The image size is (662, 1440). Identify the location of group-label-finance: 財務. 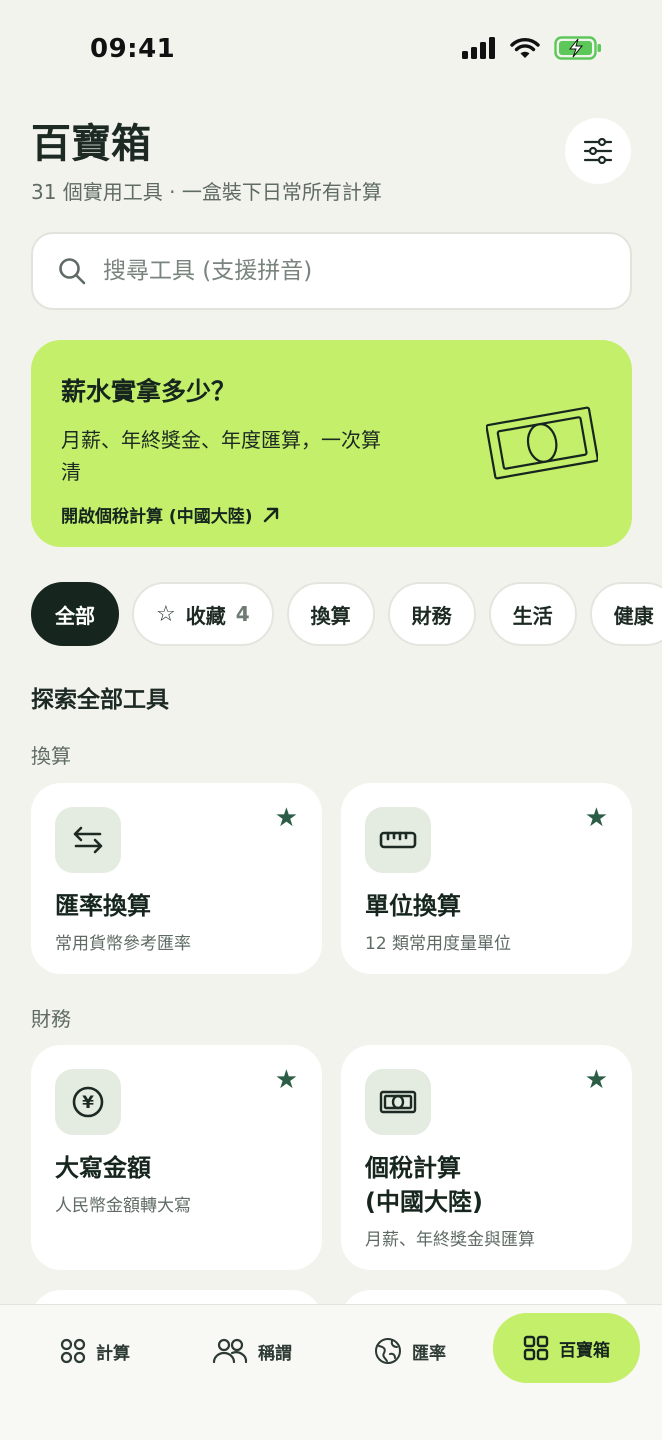
(51, 1019).